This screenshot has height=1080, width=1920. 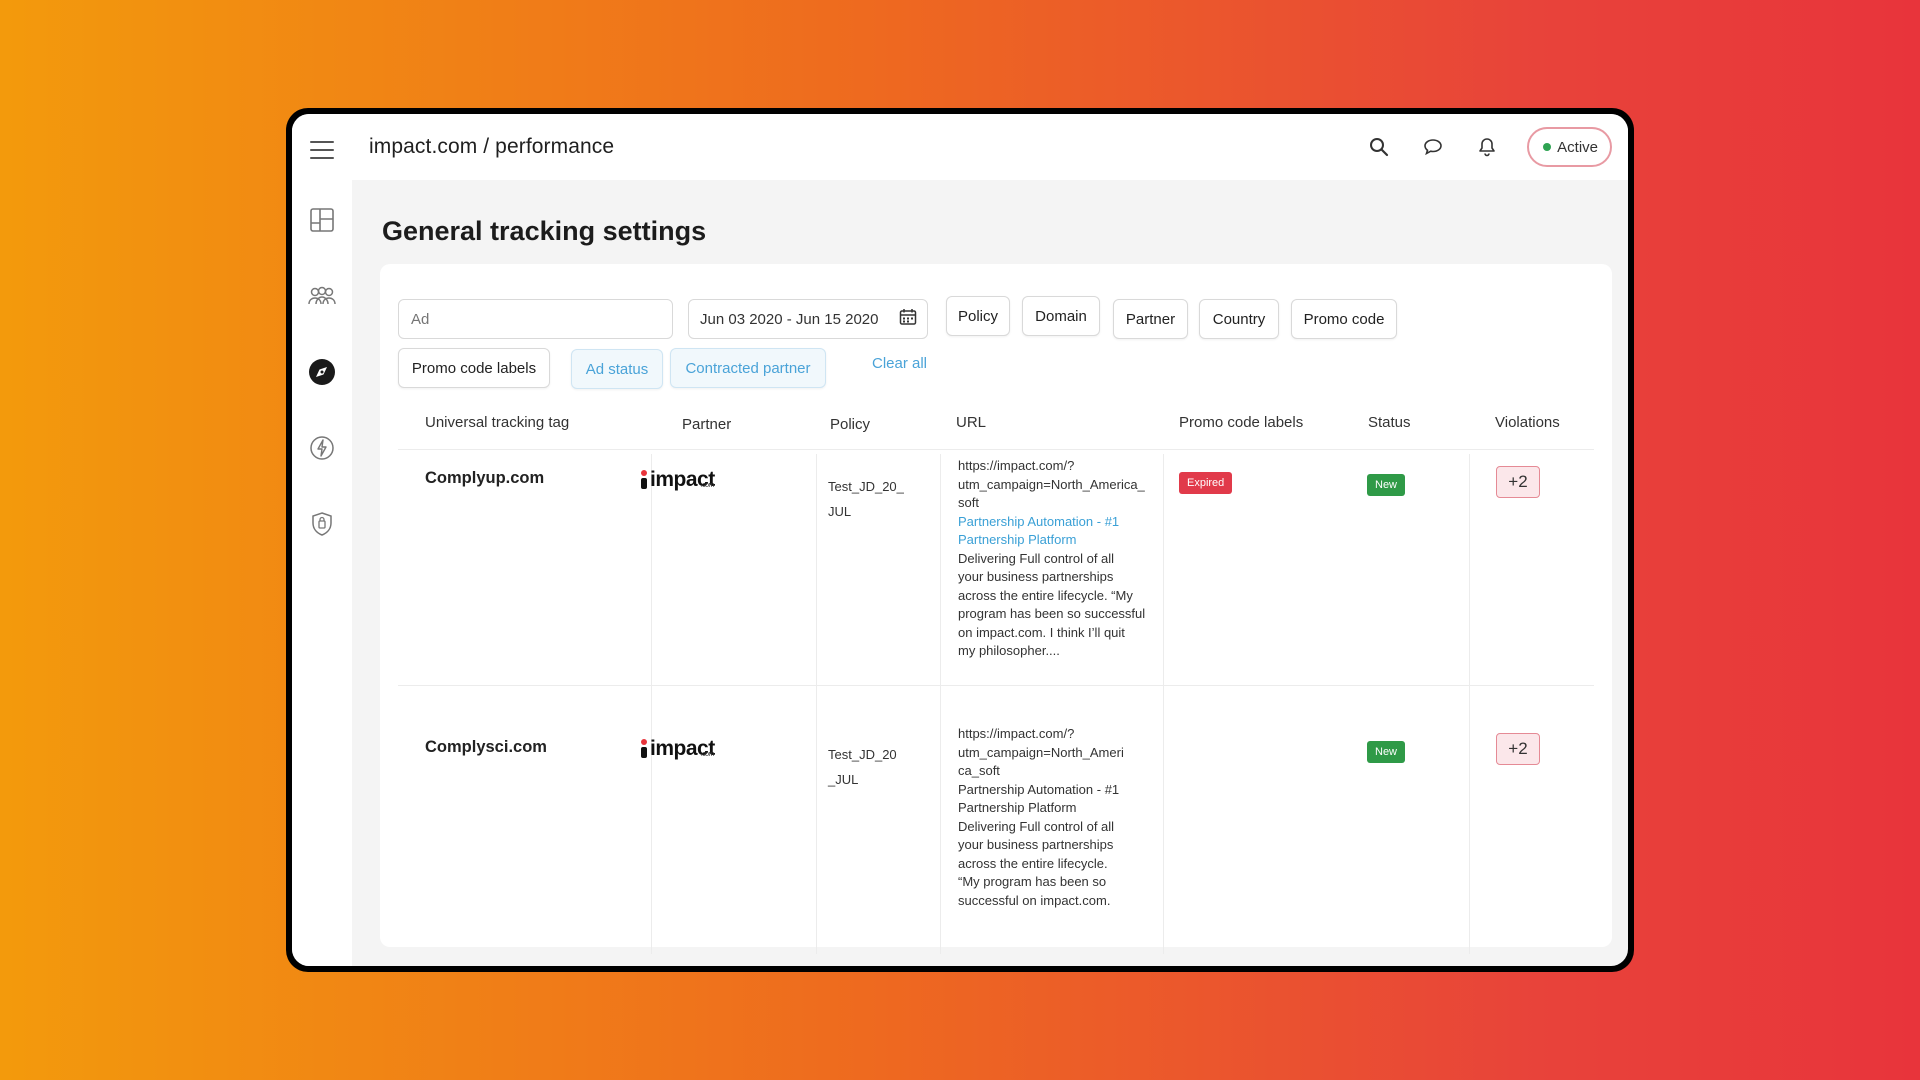 I want to click on header-partner: Partner, so click(x=706, y=424).